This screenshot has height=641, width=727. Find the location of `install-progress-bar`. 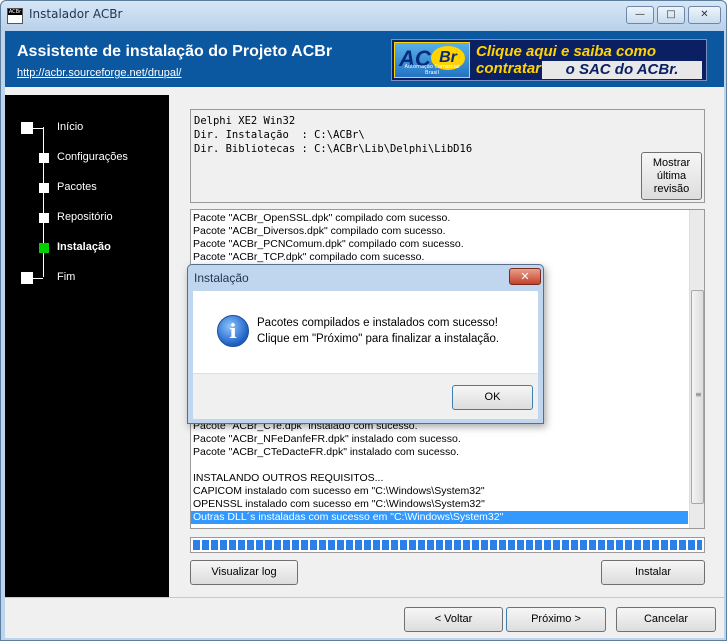

install-progress-bar is located at coordinates (447, 545).